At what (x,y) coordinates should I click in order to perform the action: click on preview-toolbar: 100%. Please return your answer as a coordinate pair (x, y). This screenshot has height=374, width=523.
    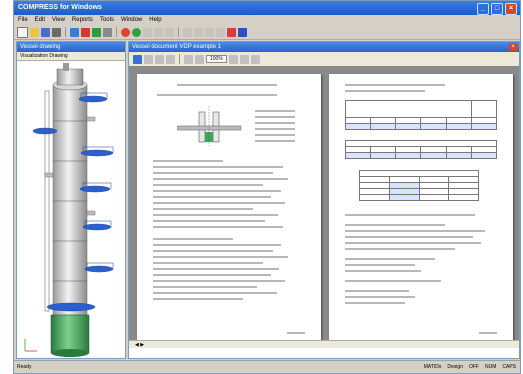
    Looking at the image, I should click on (324, 59).